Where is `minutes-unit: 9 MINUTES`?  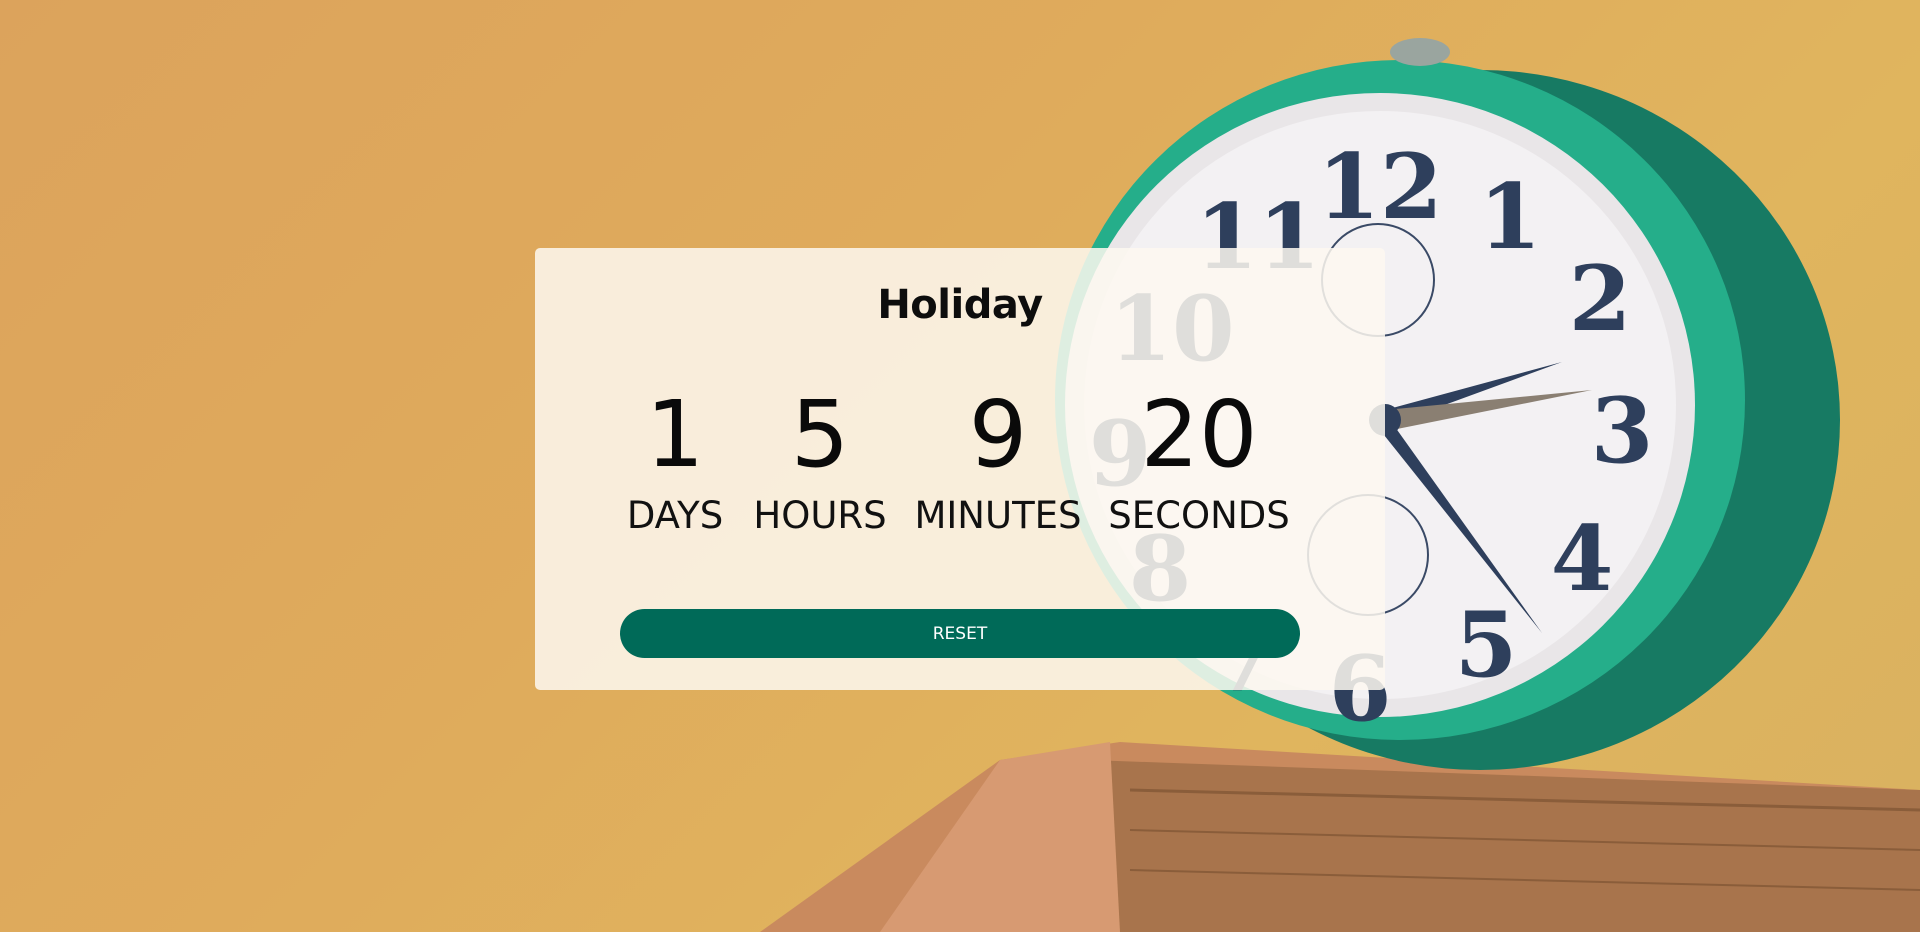 minutes-unit: 9 MINUTES is located at coordinates (997, 461).